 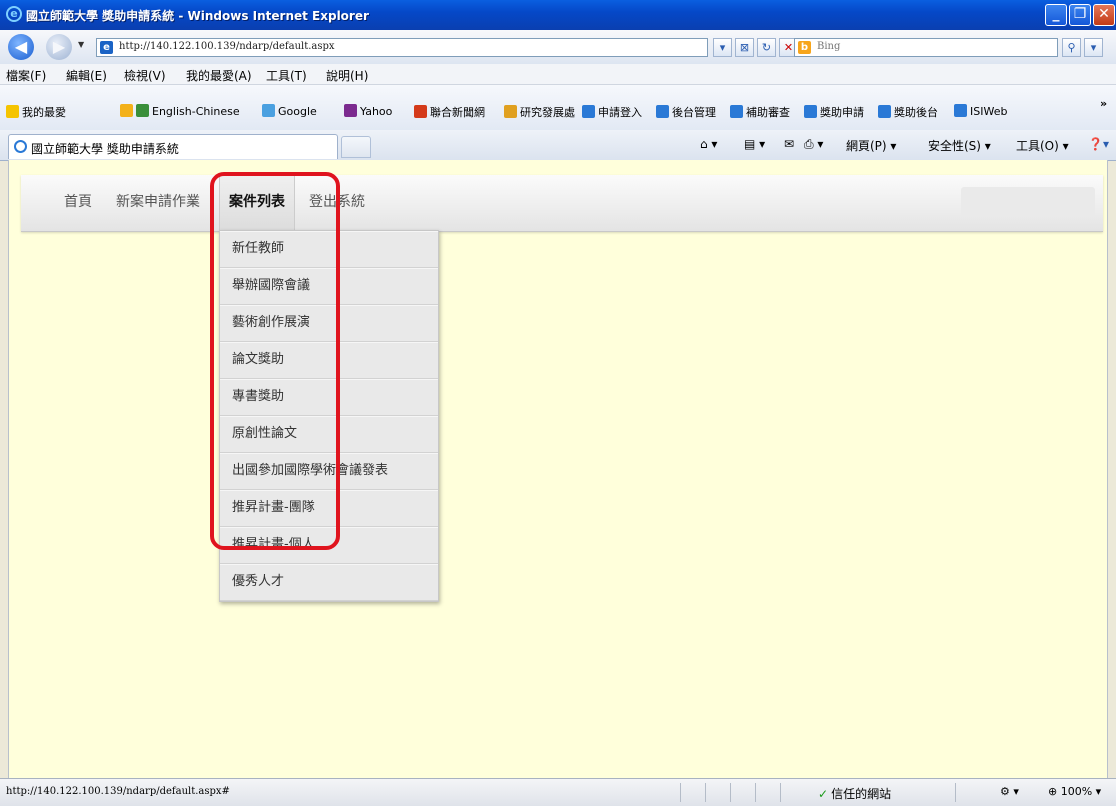 I want to click on security-zone: ✓ 信任的網站, so click(x=854, y=793).